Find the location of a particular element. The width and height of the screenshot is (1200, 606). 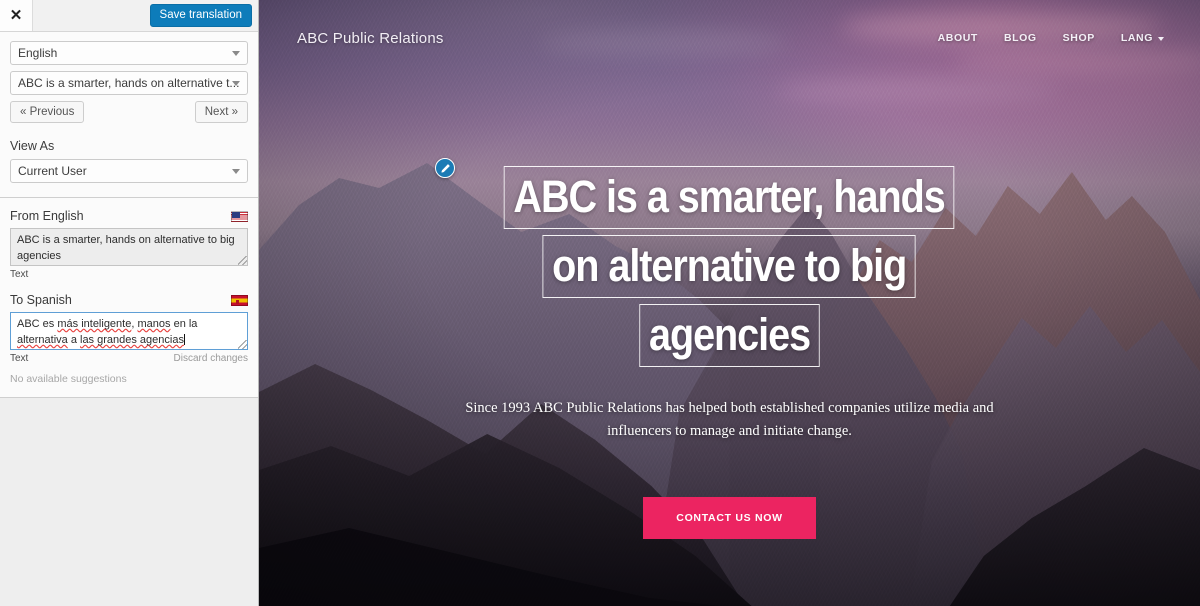

headline-line-2: on alternative to big is located at coordinates (729, 266).